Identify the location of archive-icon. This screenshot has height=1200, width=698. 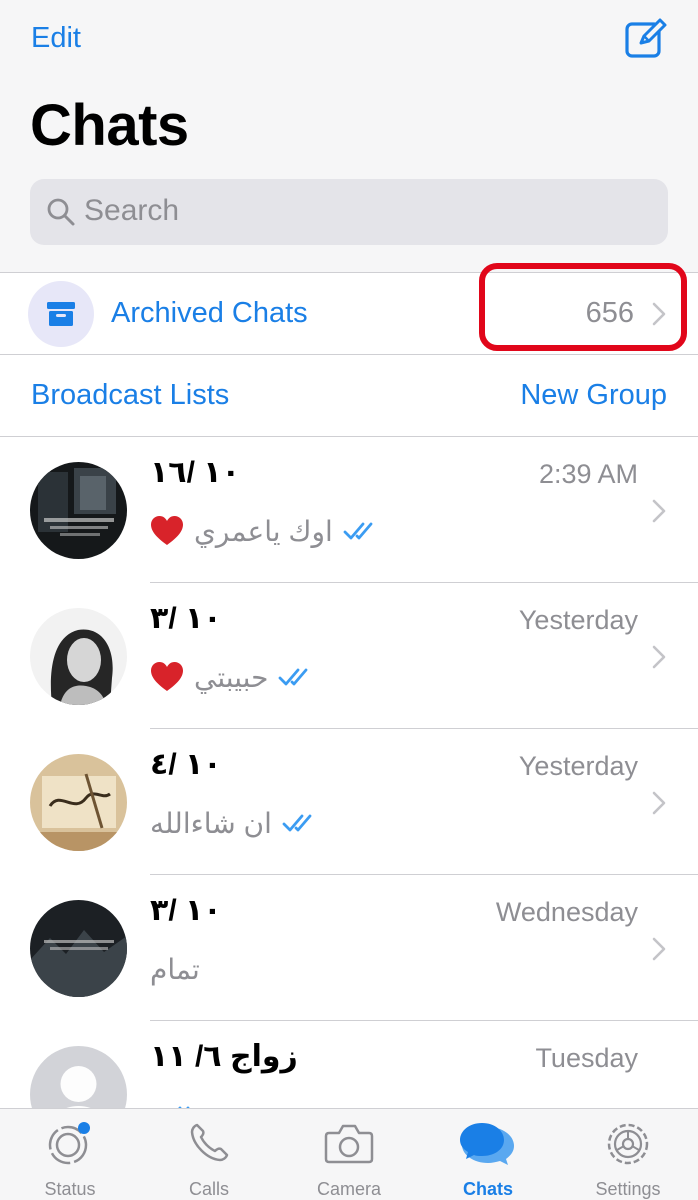
(61, 314).